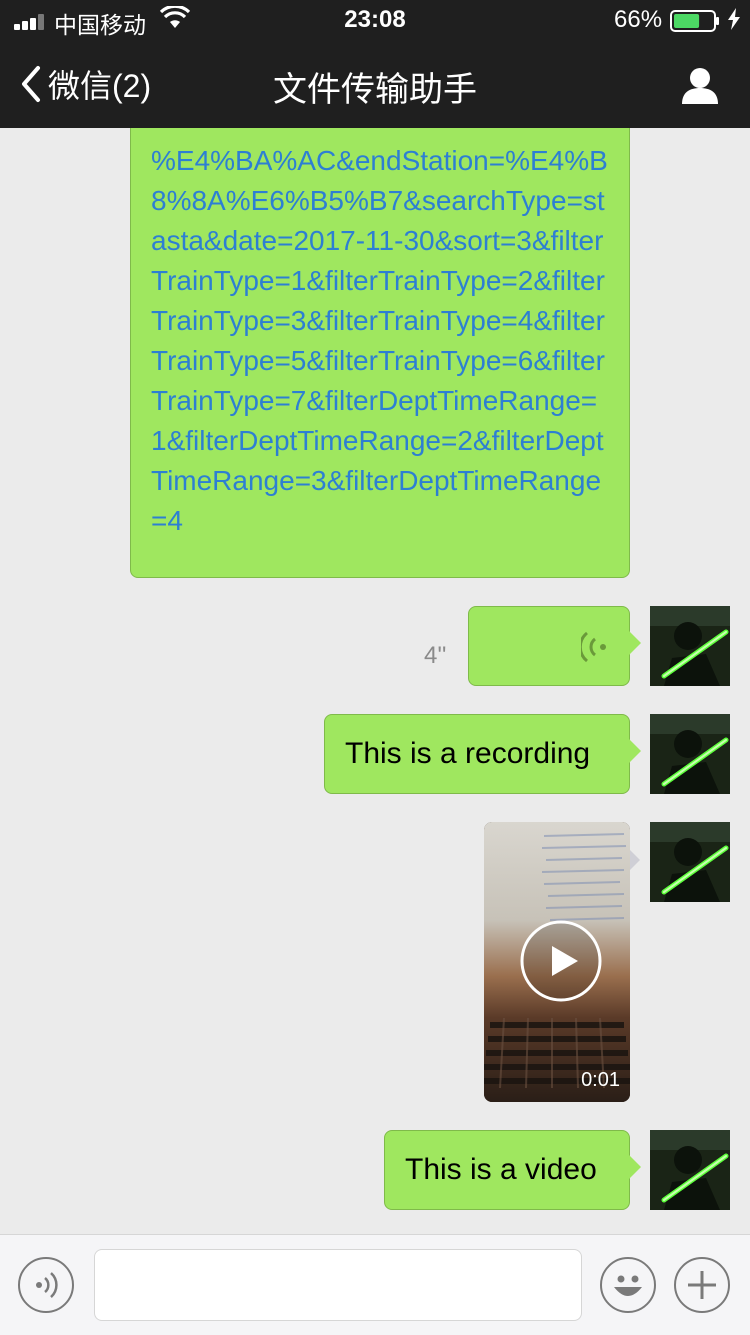  What do you see at coordinates (501, 1169) in the screenshot?
I see `video-caption-message-text: This is a video` at bounding box center [501, 1169].